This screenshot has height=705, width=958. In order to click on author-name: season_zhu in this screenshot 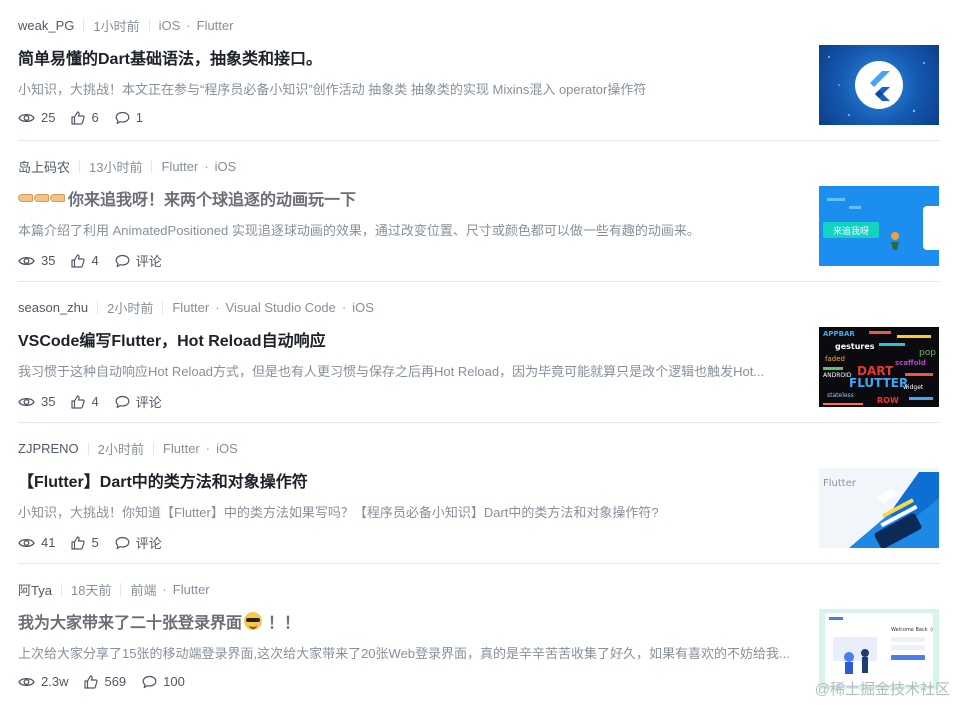, I will do `click(53, 307)`.